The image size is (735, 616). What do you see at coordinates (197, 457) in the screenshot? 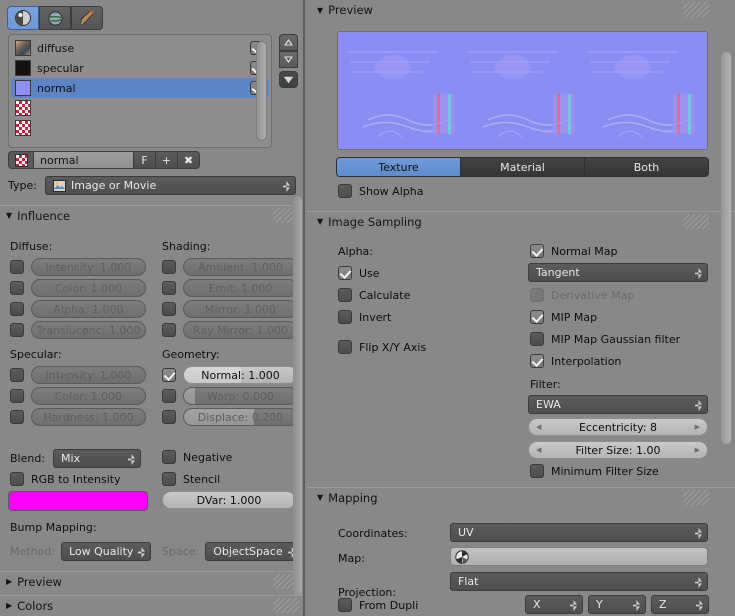
I see `negative-row: Negative` at bounding box center [197, 457].